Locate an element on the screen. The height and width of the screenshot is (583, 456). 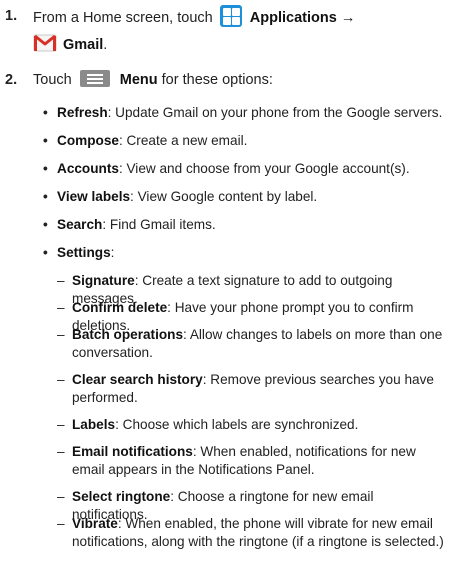
setting-term: Confirm delete is located at coordinates (120, 307).